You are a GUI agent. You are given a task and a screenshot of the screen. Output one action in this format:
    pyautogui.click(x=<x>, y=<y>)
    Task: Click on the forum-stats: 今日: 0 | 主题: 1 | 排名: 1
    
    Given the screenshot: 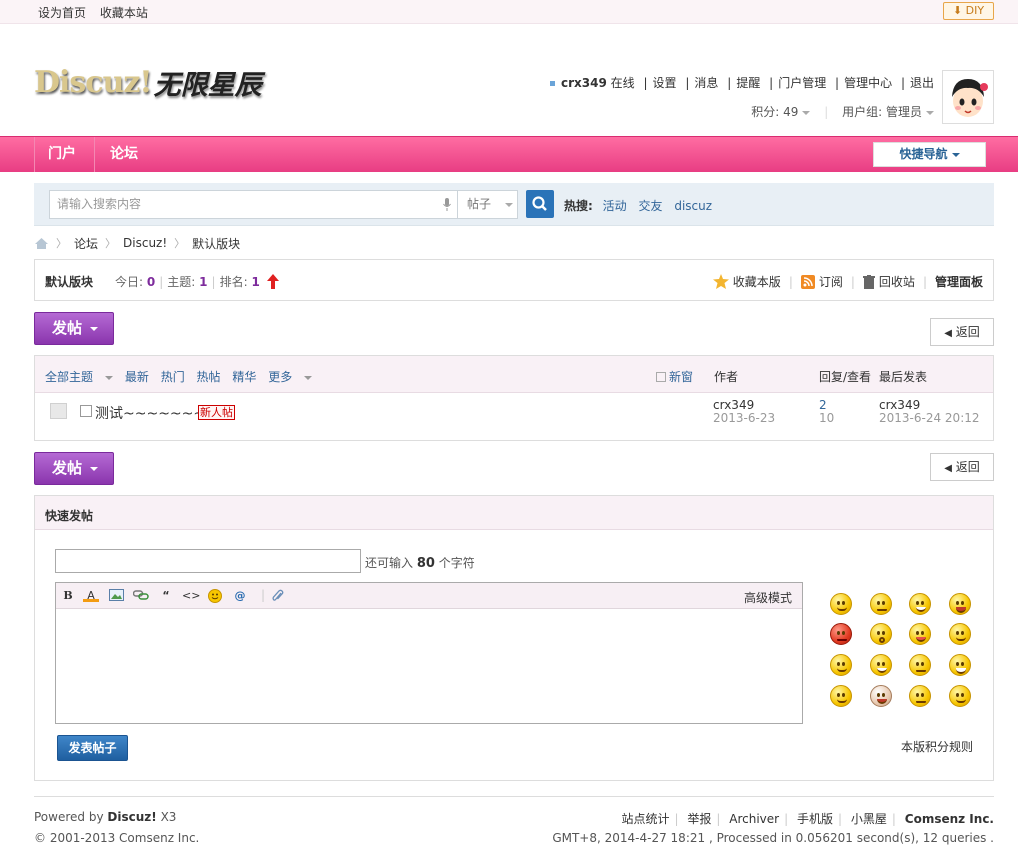 What is the action you would take?
    pyautogui.click(x=197, y=281)
    